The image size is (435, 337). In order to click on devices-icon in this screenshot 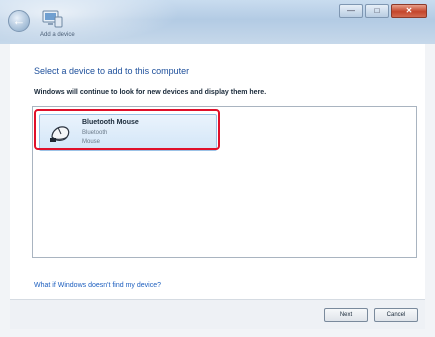, I will do `click(52, 19)`.